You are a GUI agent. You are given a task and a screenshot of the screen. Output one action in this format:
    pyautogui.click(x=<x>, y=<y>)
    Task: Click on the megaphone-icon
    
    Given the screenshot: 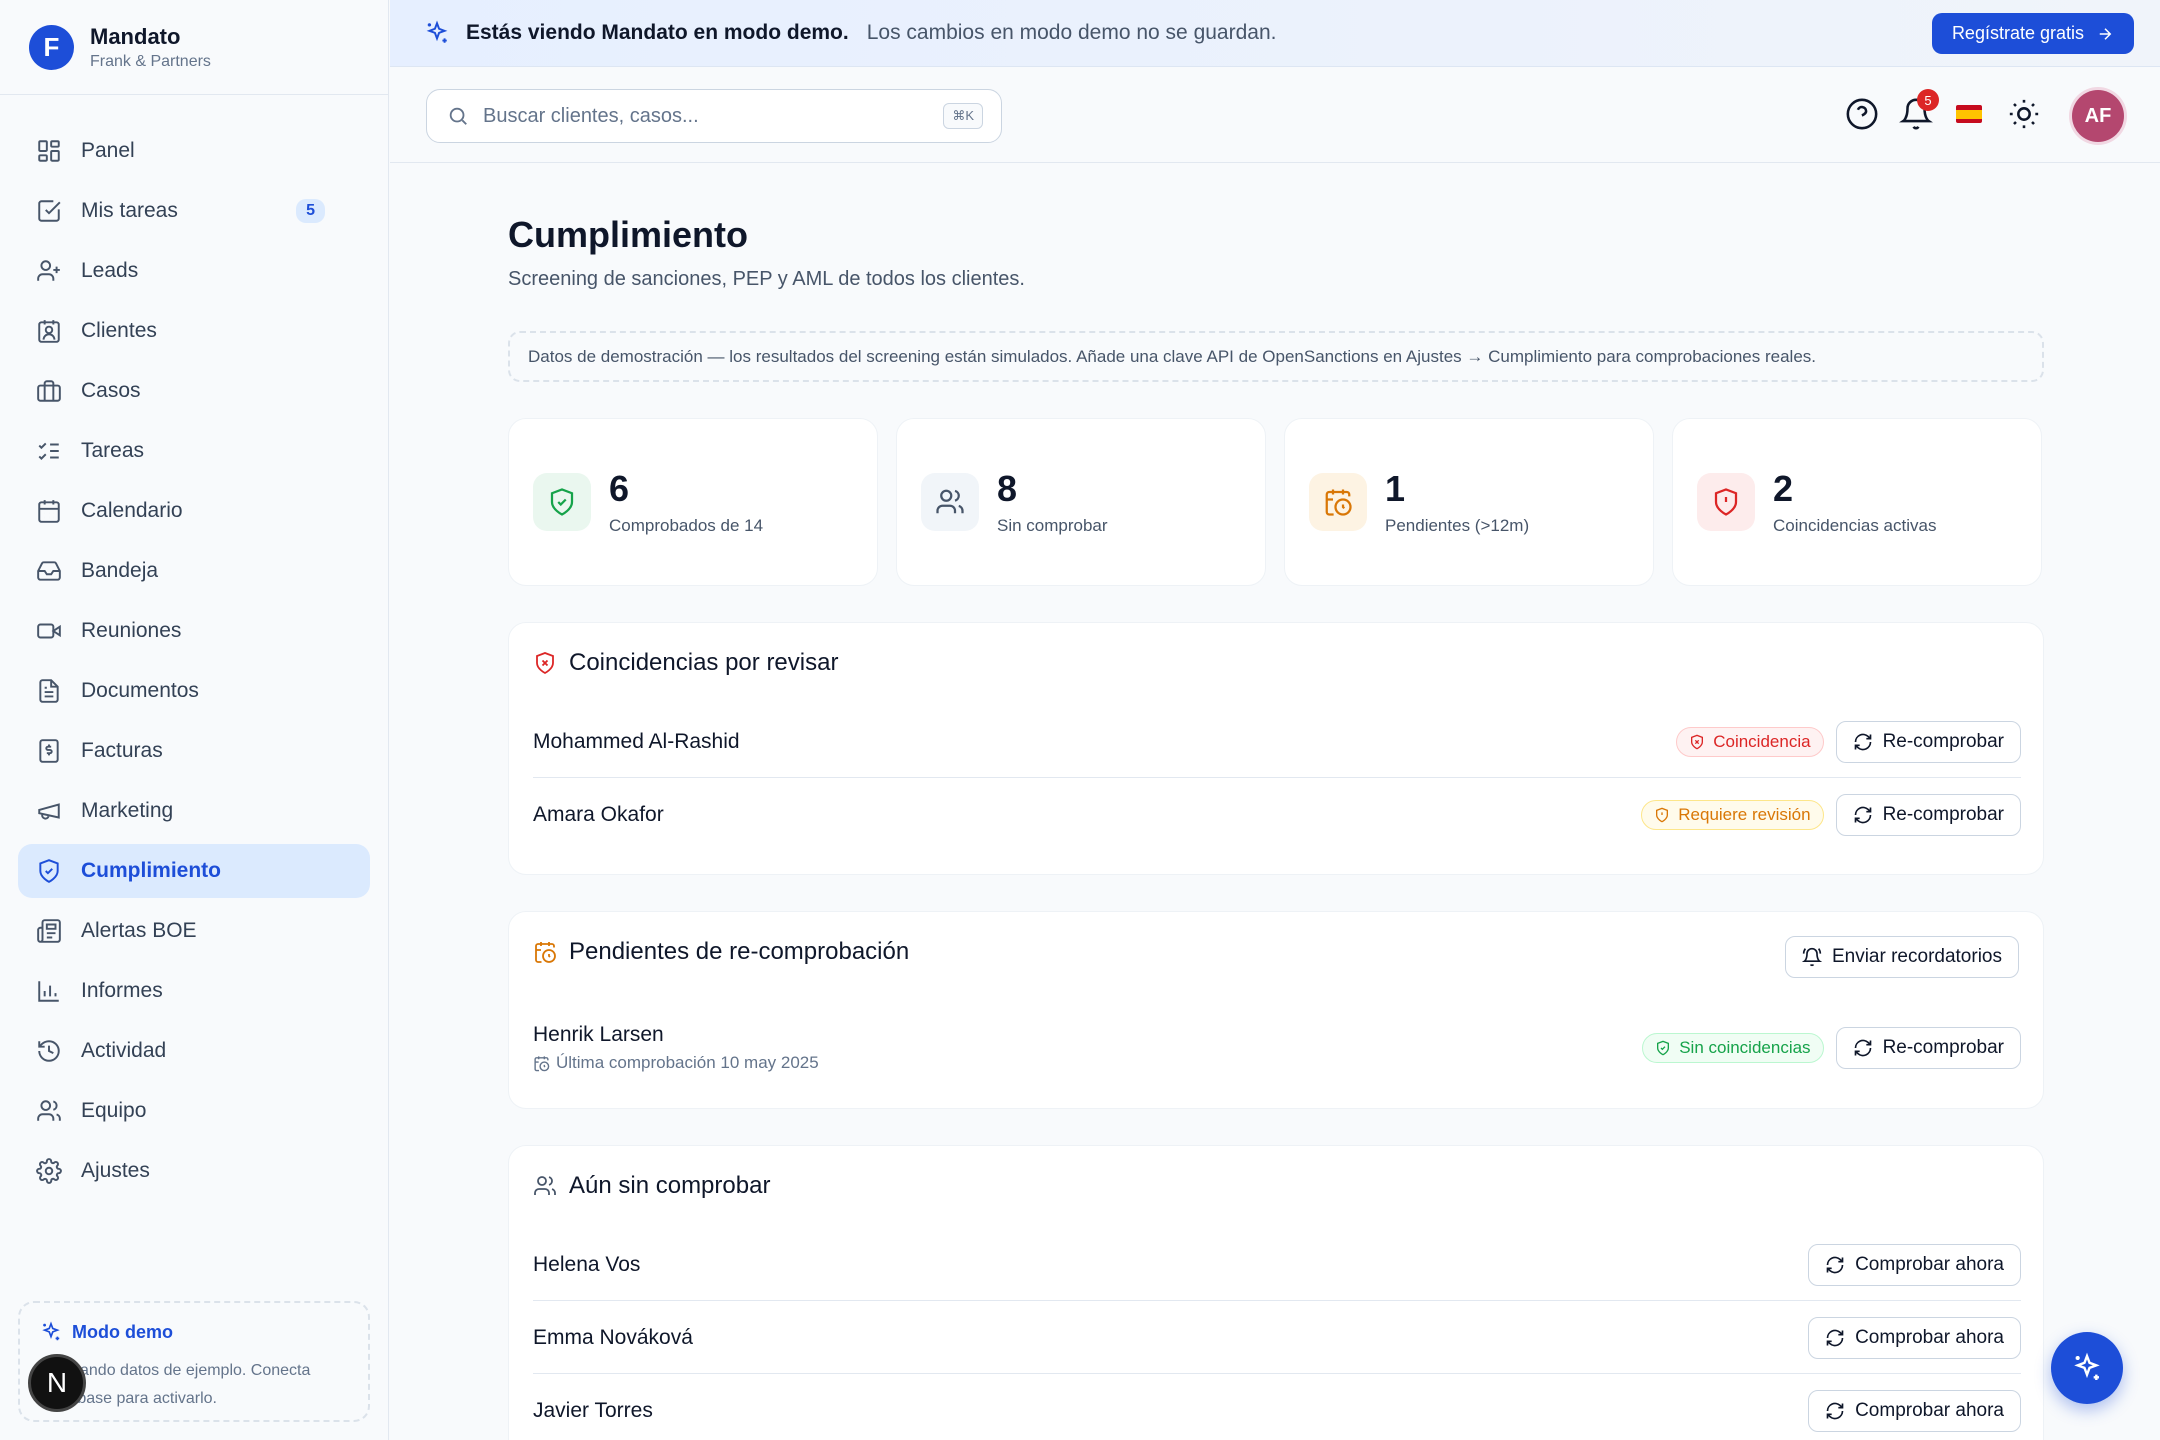 What is the action you would take?
    pyautogui.click(x=49, y=811)
    